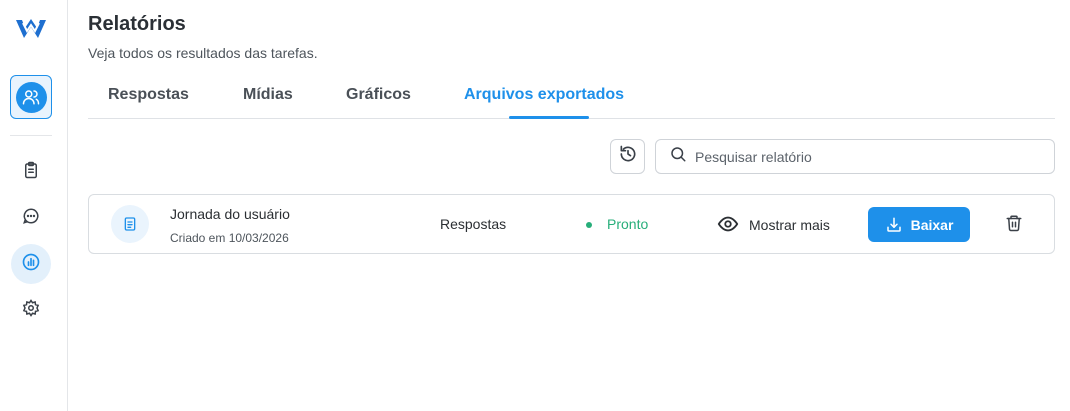  What do you see at coordinates (789, 225) in the screenshot?
I see `show-more-label: Mostrar mais` at bounding box center [789, 225].